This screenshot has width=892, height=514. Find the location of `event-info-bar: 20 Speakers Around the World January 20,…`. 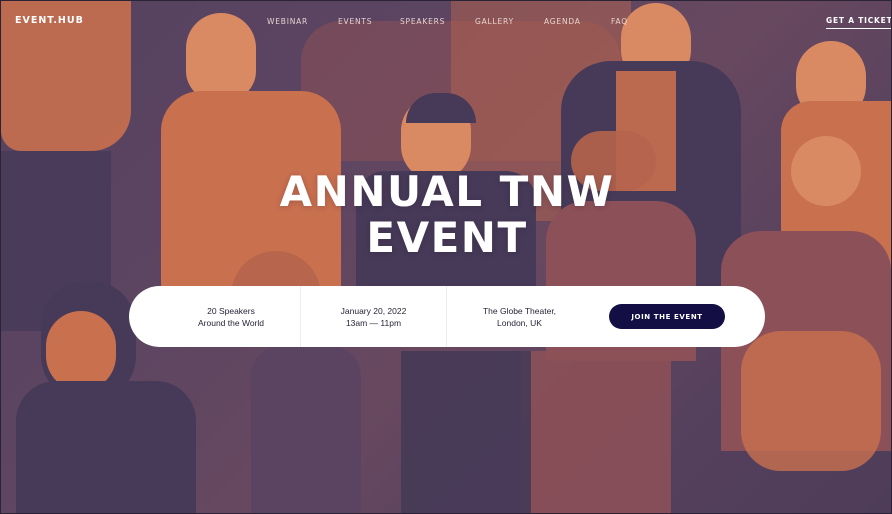

event-info-bar: 20 Speakers Around the World January 20,… is located at coordinates (447, 316).